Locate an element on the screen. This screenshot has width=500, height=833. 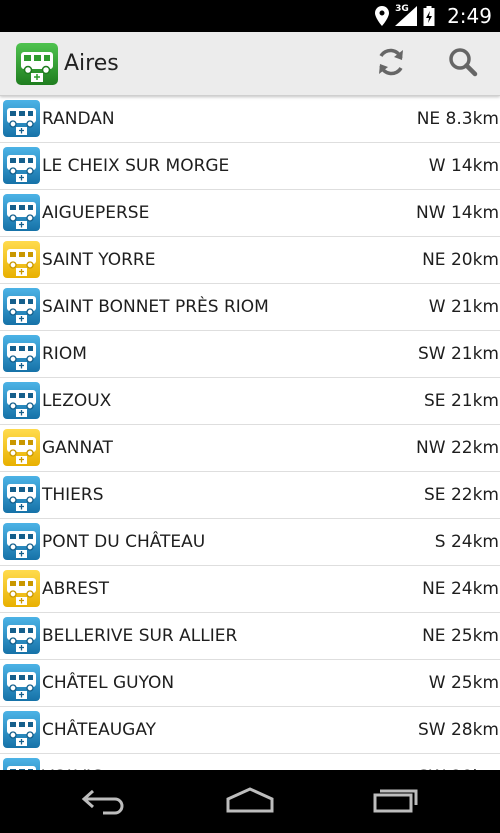
aire-distance: SW 21km is located at coordinates (458, 354).